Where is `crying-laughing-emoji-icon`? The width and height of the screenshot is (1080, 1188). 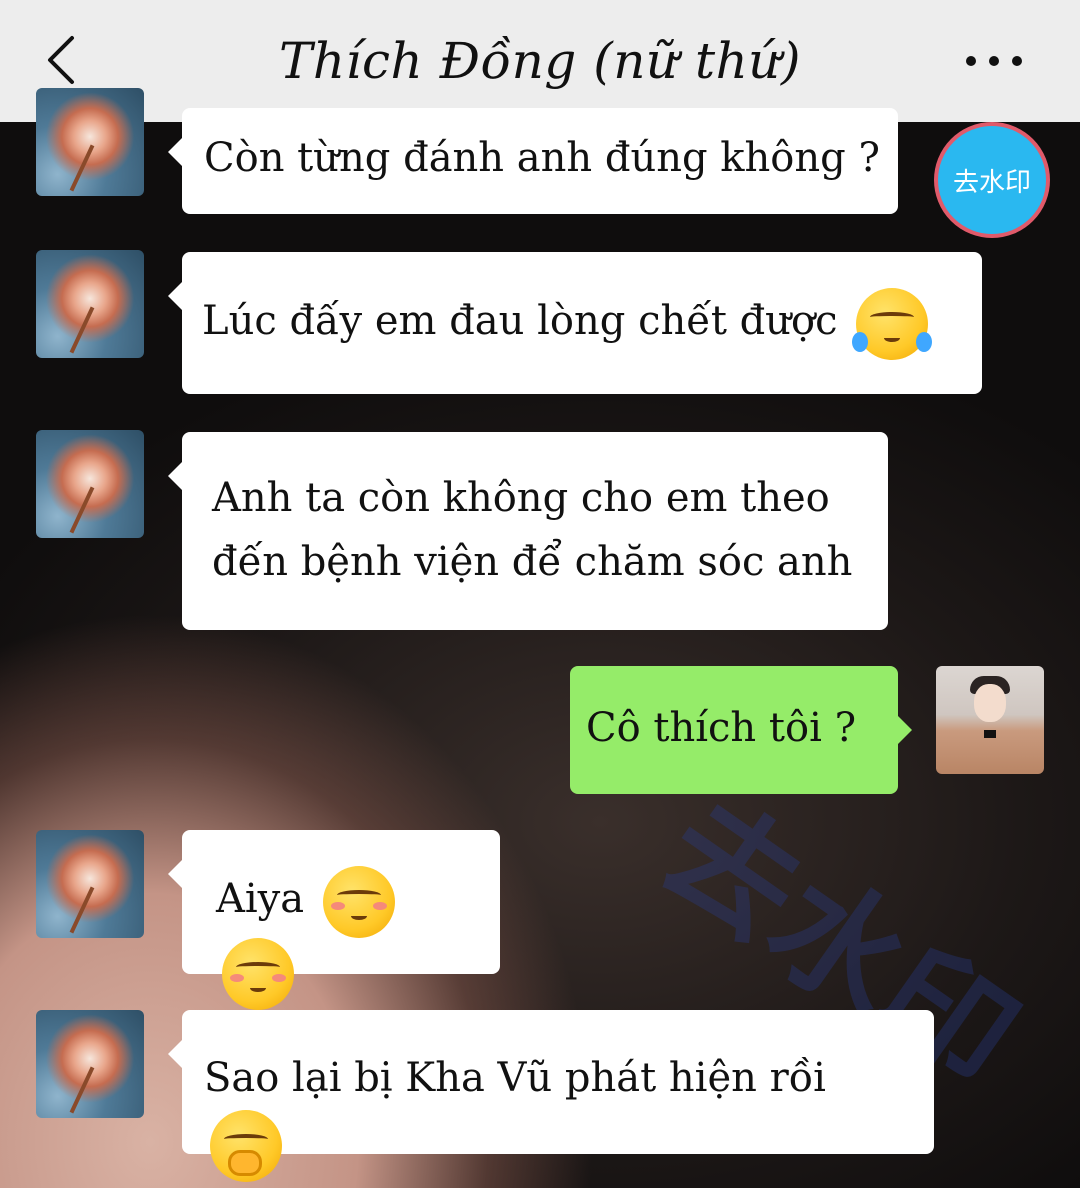
crying-laughing-emoji-icon is located at coordinates (892, 324).